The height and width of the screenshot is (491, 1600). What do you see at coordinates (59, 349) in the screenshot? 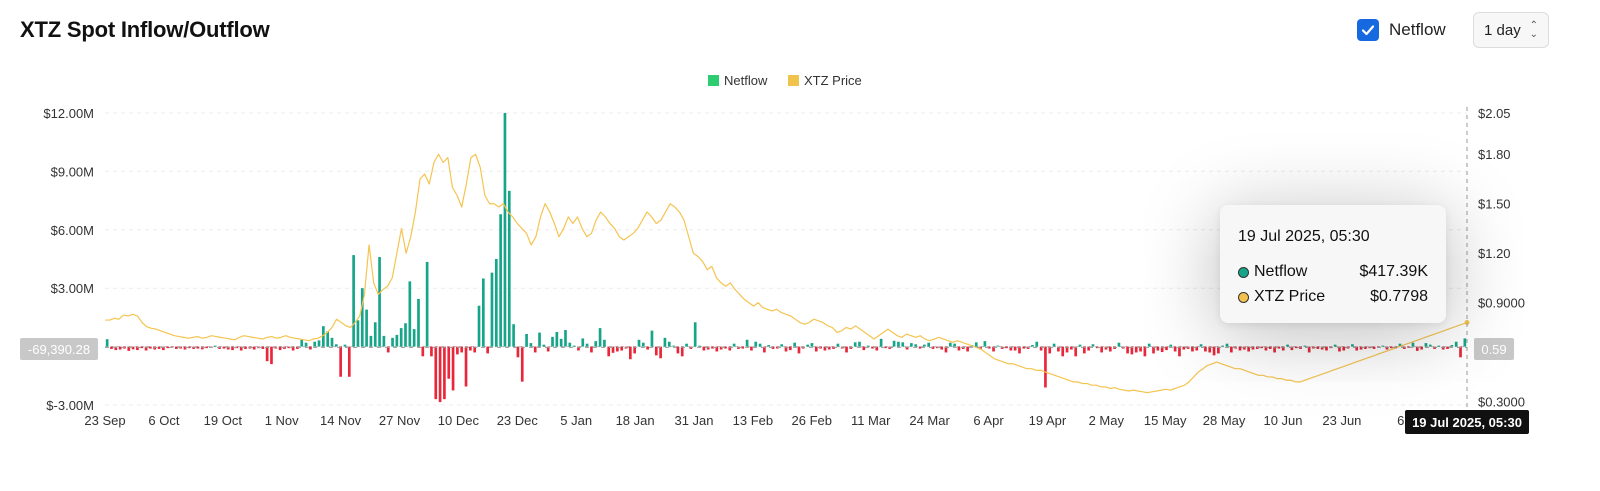
I see `crosshair-left-label: -69,390.28` at bounding box center [59, 349].